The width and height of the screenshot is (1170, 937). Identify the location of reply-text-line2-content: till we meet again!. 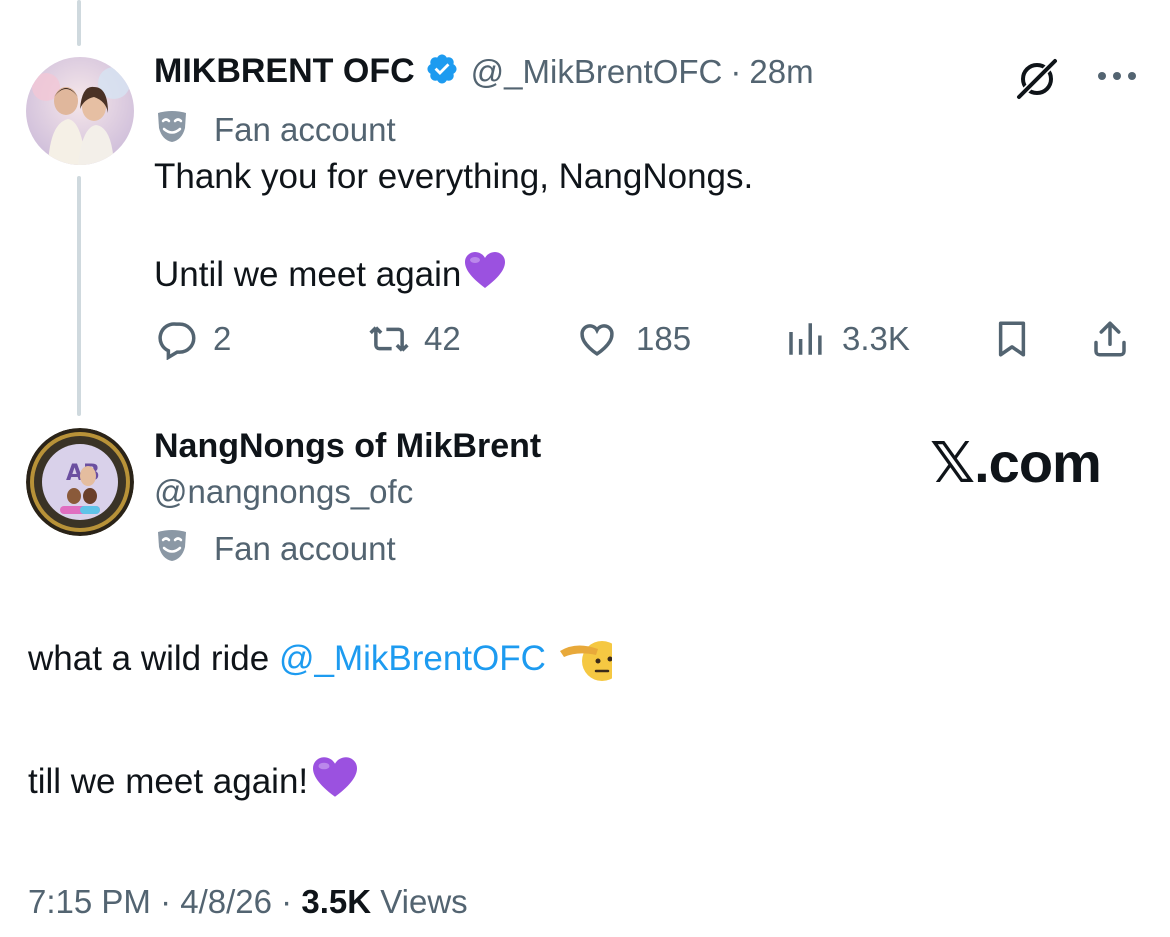
(168, 781).